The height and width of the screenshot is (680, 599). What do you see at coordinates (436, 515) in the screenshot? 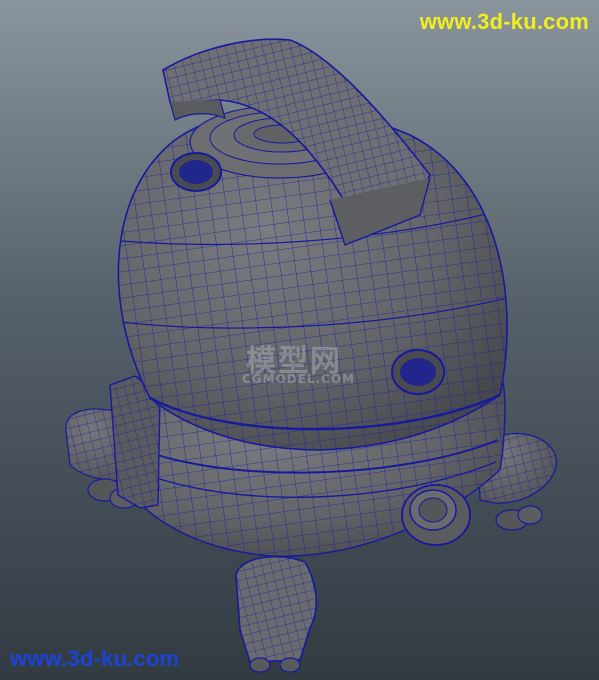
I see `hose-inlet` at bounding box center [436, 515].